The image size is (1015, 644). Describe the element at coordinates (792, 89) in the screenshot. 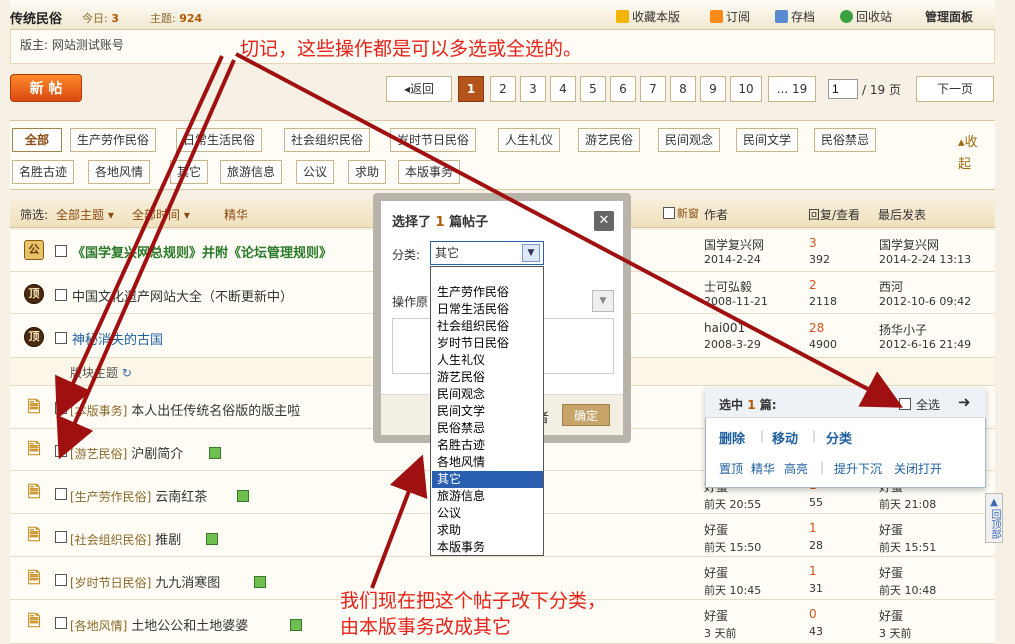

I see `page-last: ... 19` at that location.